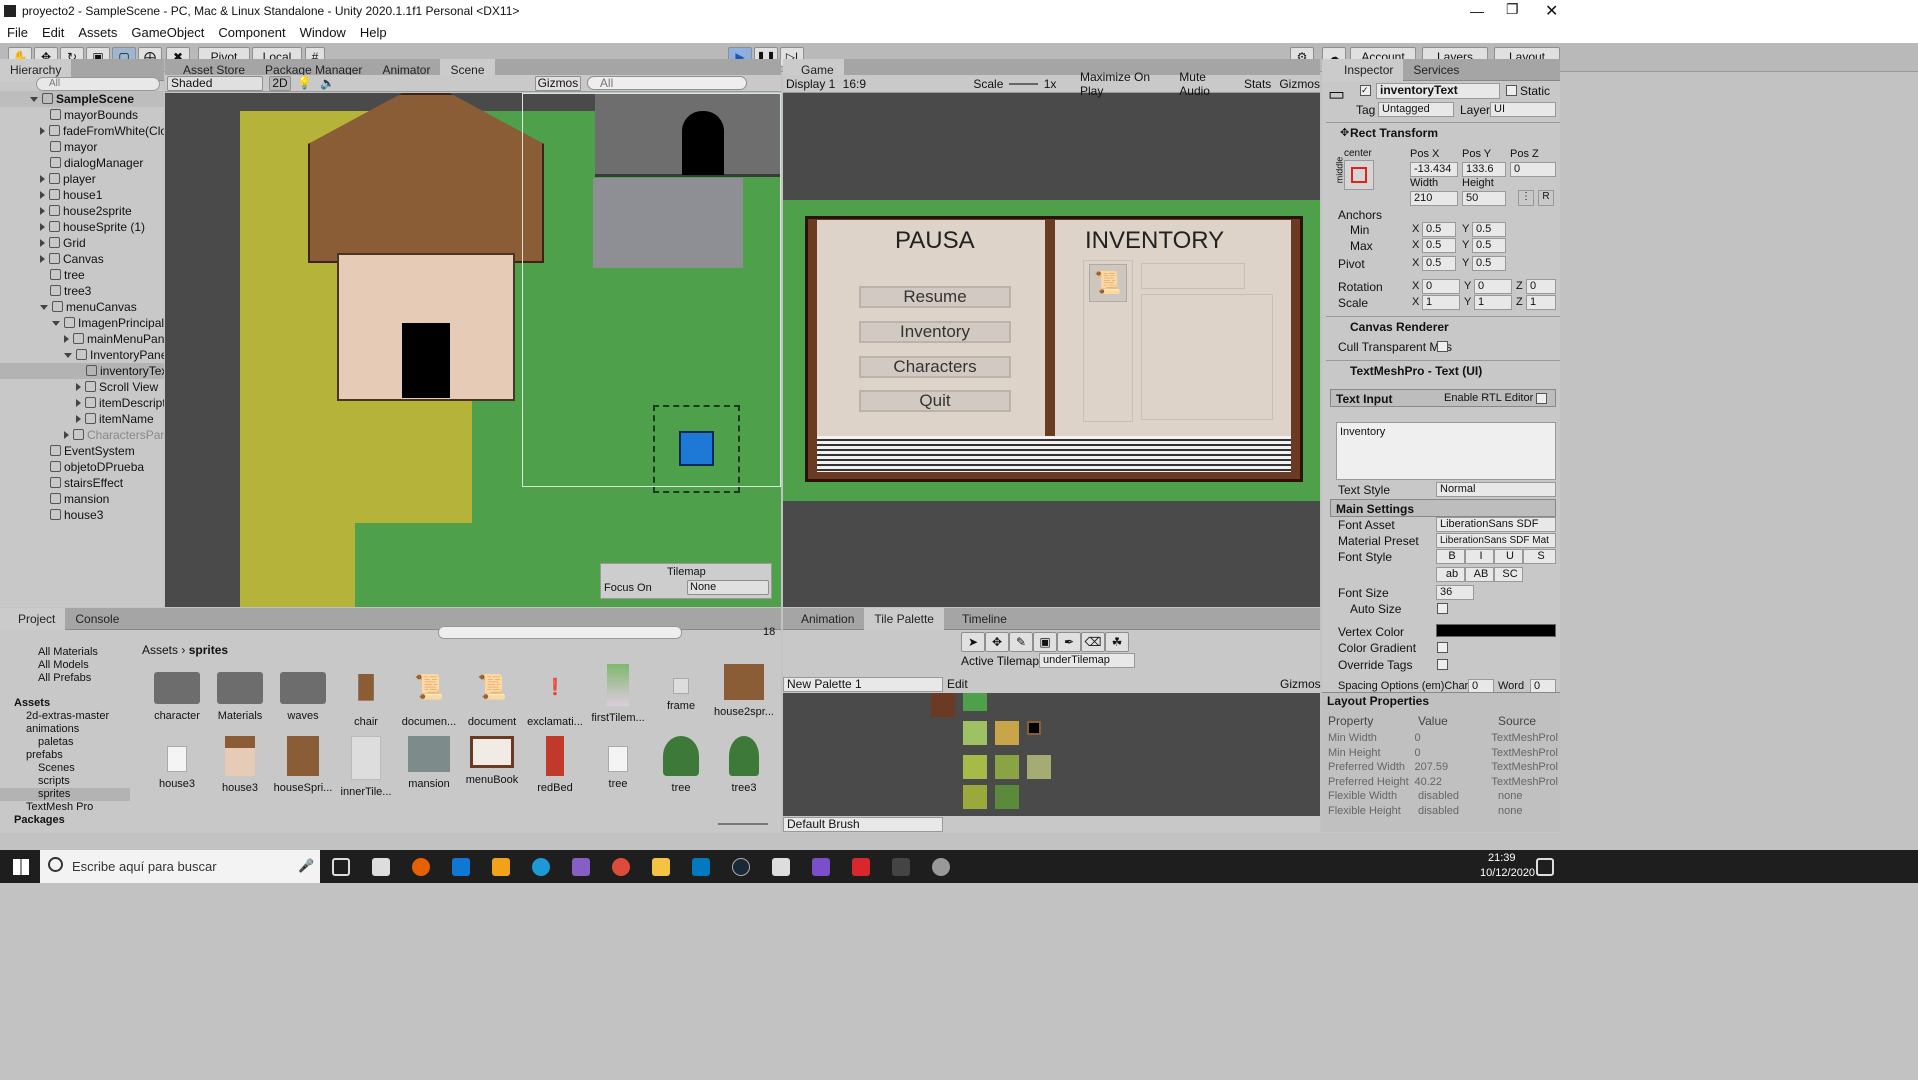 This screenshot has height=1080, width=1918. I want to click on tree-row: Canvas, so click(82, 259).